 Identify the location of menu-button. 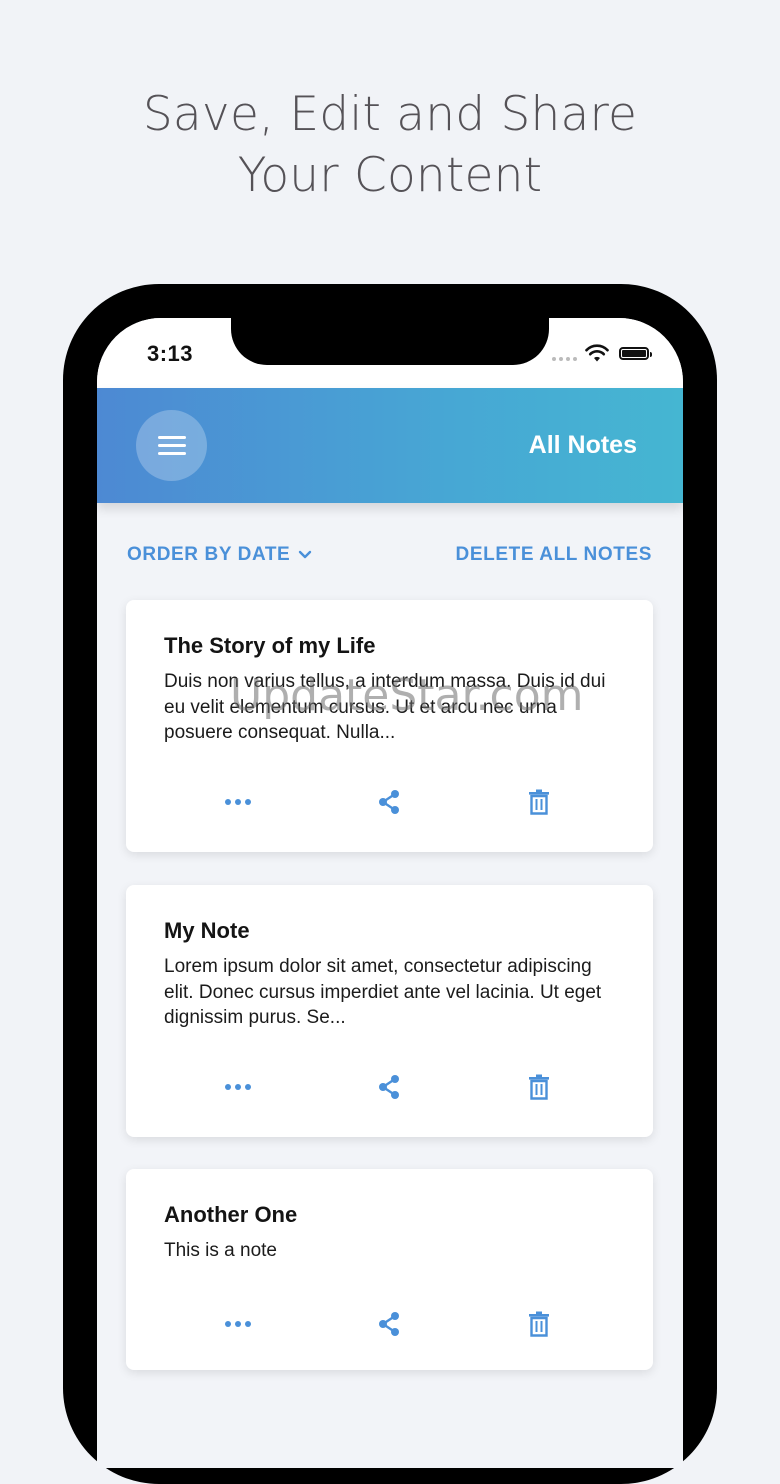
(171, 445).